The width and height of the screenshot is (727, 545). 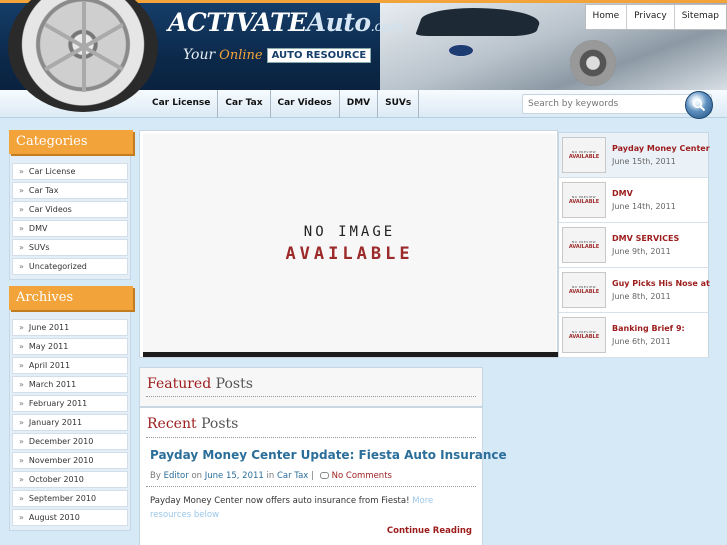 I want to click on category-label: Uncategorized, so click(x=57, y=266).